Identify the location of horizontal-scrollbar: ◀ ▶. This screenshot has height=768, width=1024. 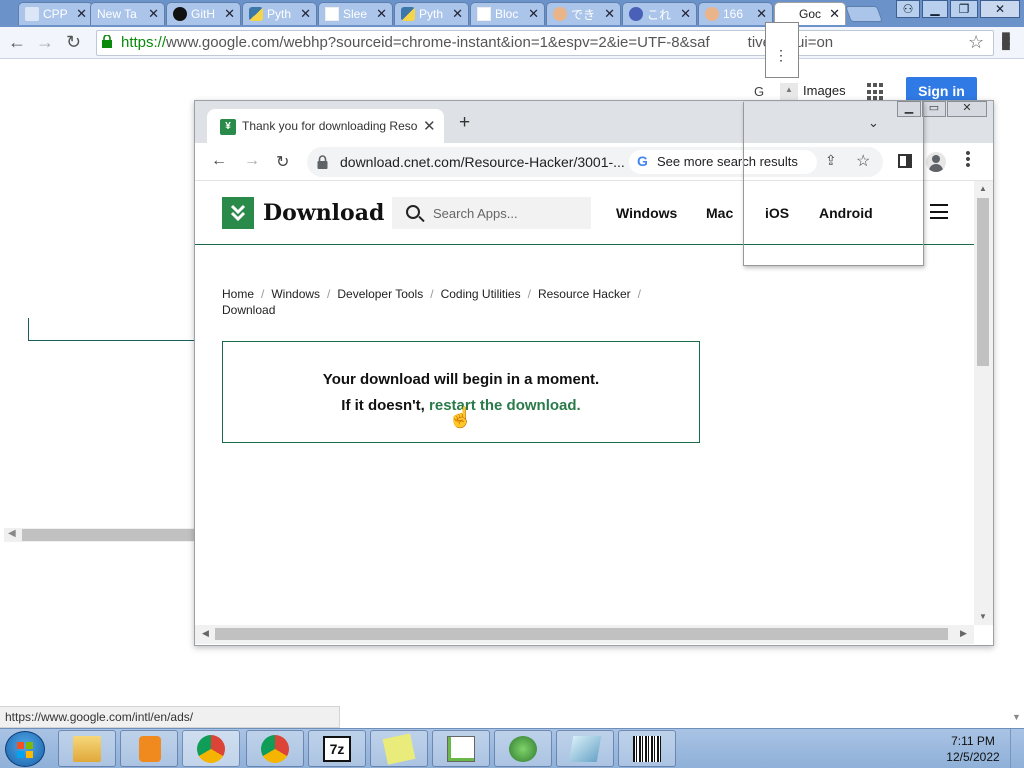
(584, 634).